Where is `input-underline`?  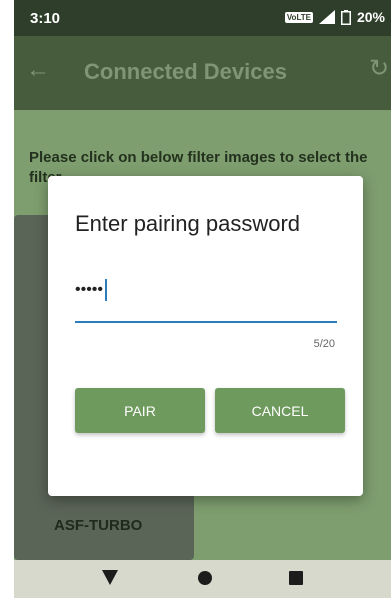
input-underline is located at coordinates (206, 322).